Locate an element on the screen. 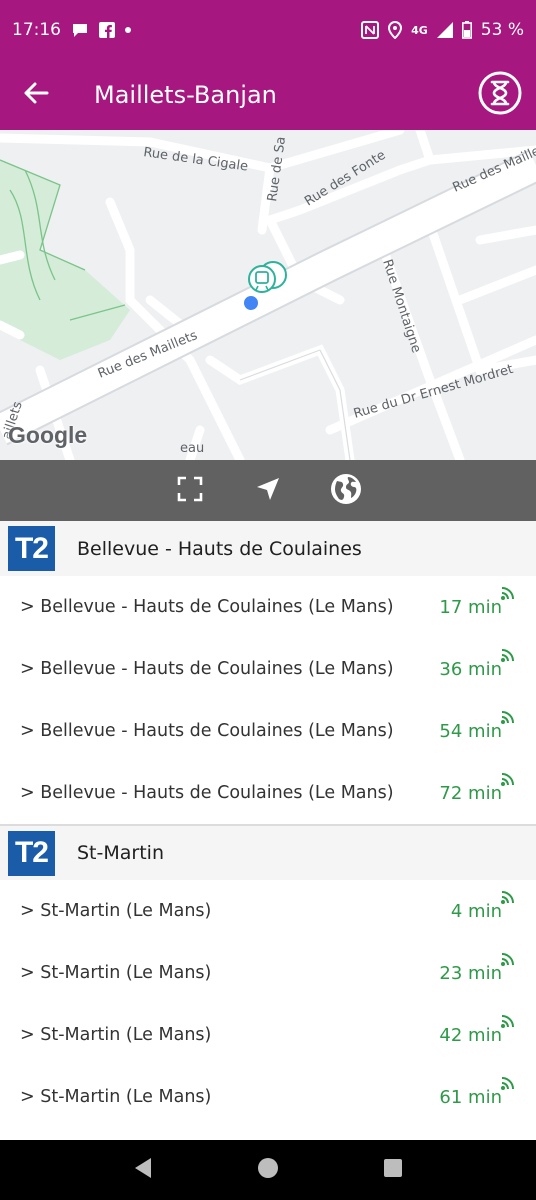 The height and width of the screenshot is (1200, 536). fullscreen-button is located at coordinates (190, 491).